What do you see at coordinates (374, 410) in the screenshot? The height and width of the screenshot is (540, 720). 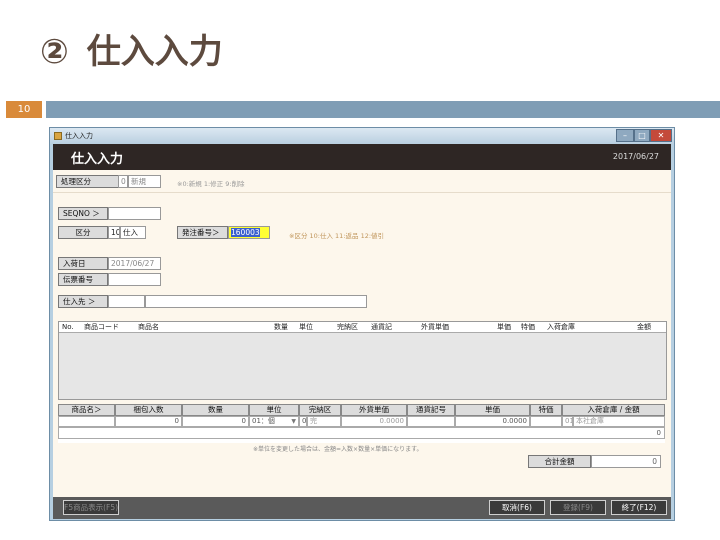 I see `foreign-price-header: 外貨単価` at bounding box center [374, 410].